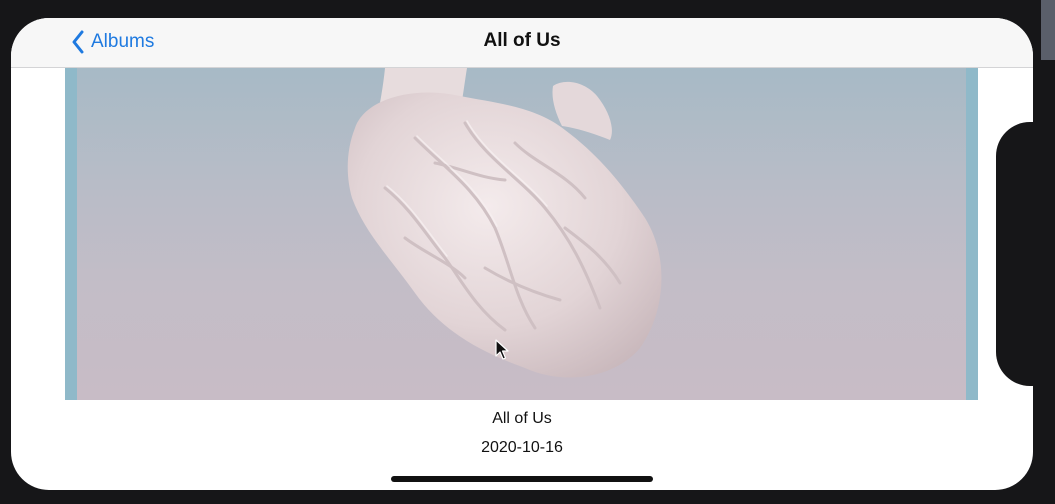  What do you see at coordinates (522, 40) in the screenshot?
I see `page-title: All of Us` at bounding box center [522, 40].